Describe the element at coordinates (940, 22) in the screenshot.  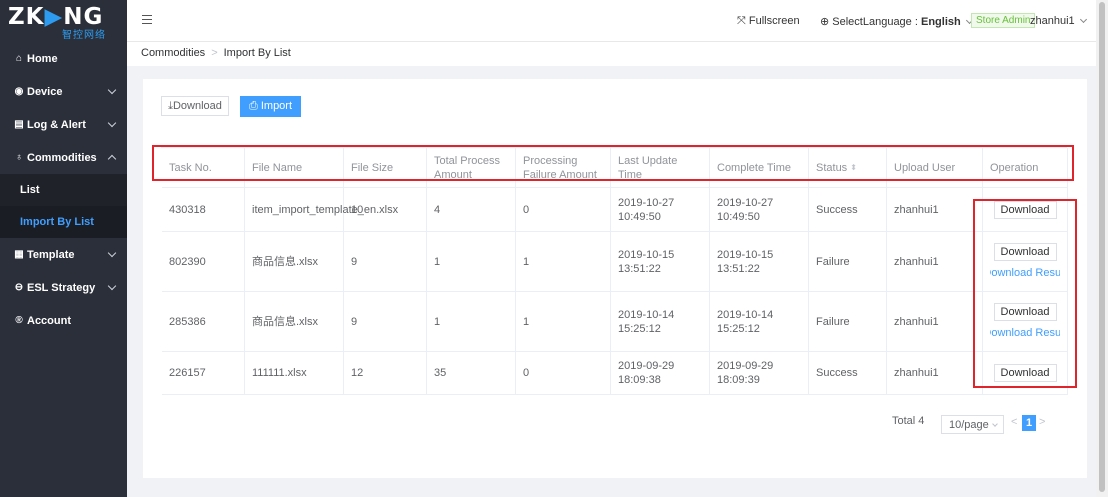
I see `language-value: English` at that location.